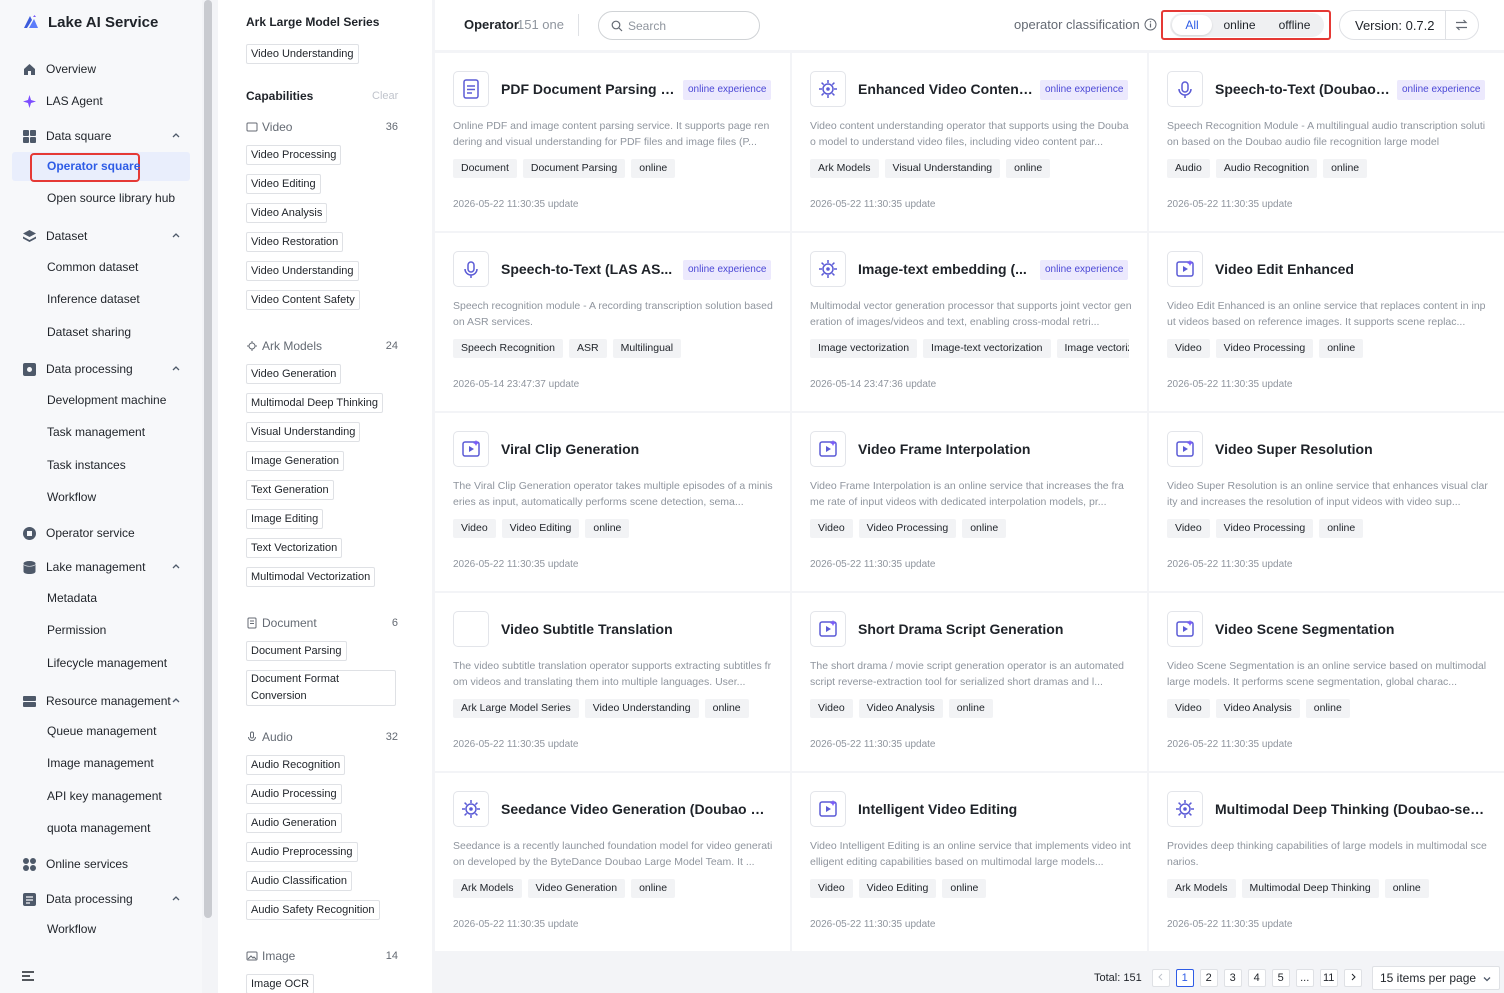 The height and width of the screenshot is (993, 1504). Describe the element at coordinates (294, 374) in the screenshot. I see `capability-chip: Video Generation` at that location.